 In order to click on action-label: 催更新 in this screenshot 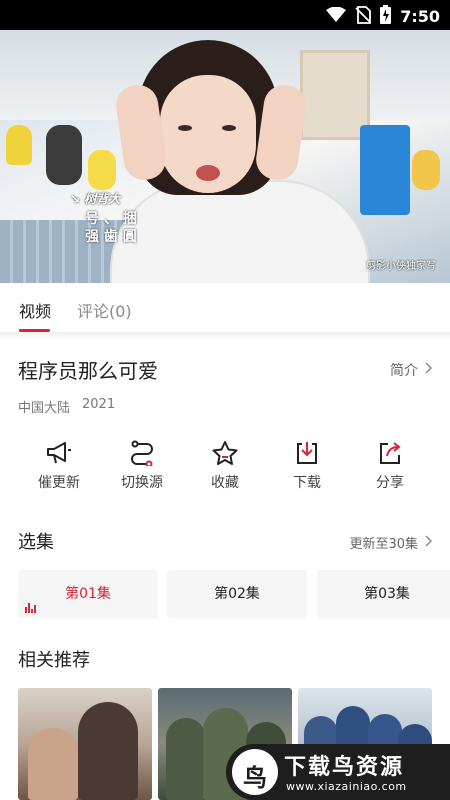, I will do `click(59, 483)`.